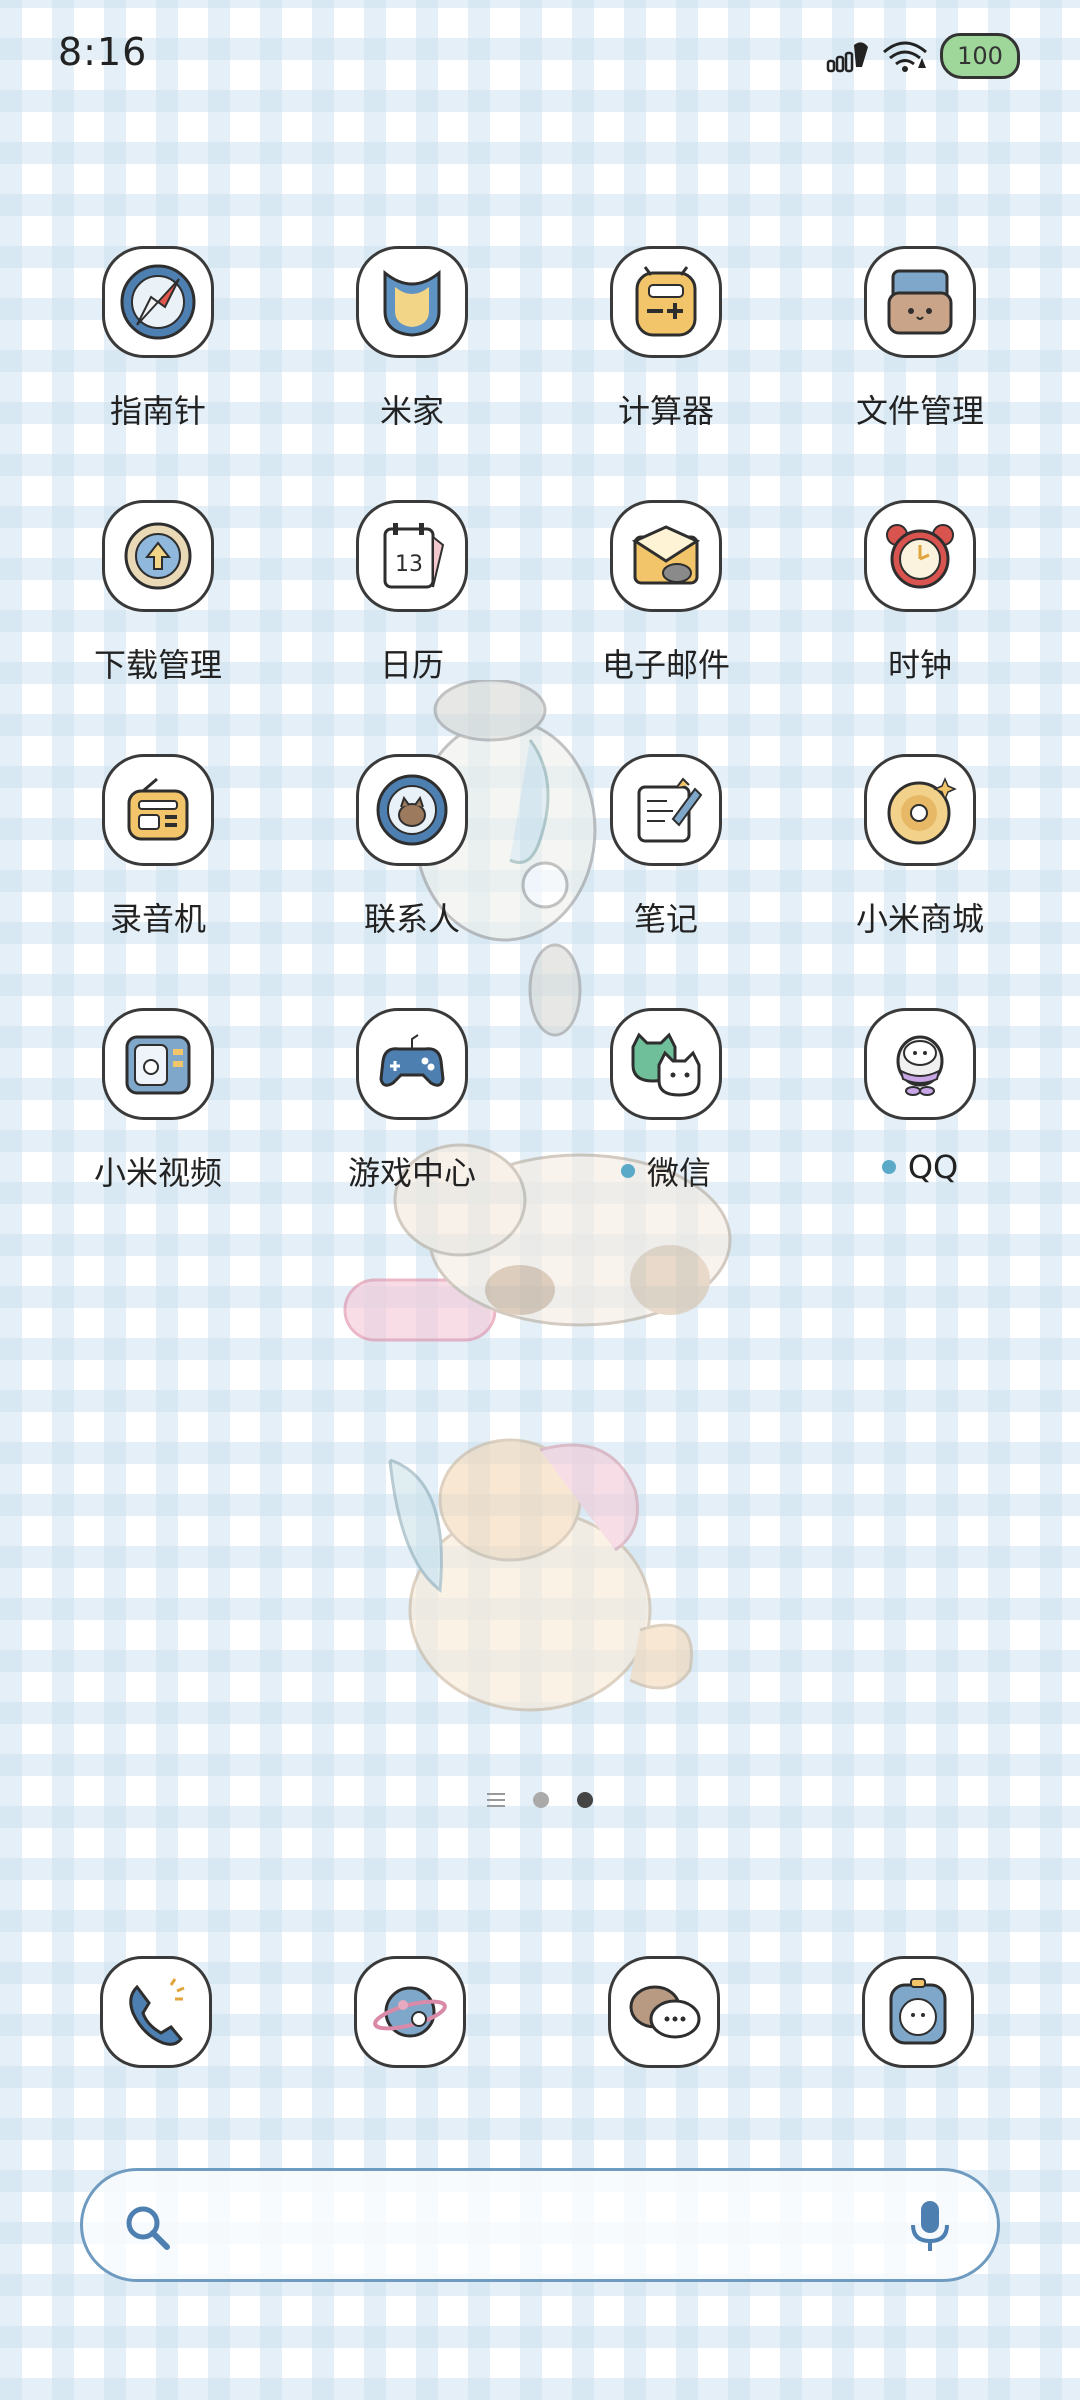 The image size is (1080, 2400). I want to click on file-manager-icon, so click(920, 302).